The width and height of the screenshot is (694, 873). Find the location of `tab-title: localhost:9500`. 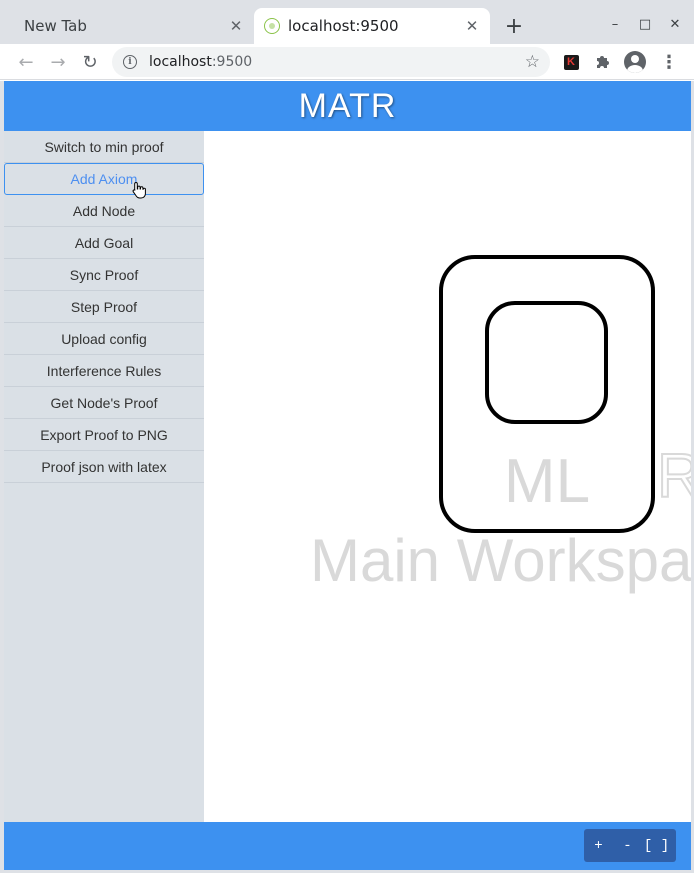

tab-title: localhost:9500 is located at coordinates (343, 26).